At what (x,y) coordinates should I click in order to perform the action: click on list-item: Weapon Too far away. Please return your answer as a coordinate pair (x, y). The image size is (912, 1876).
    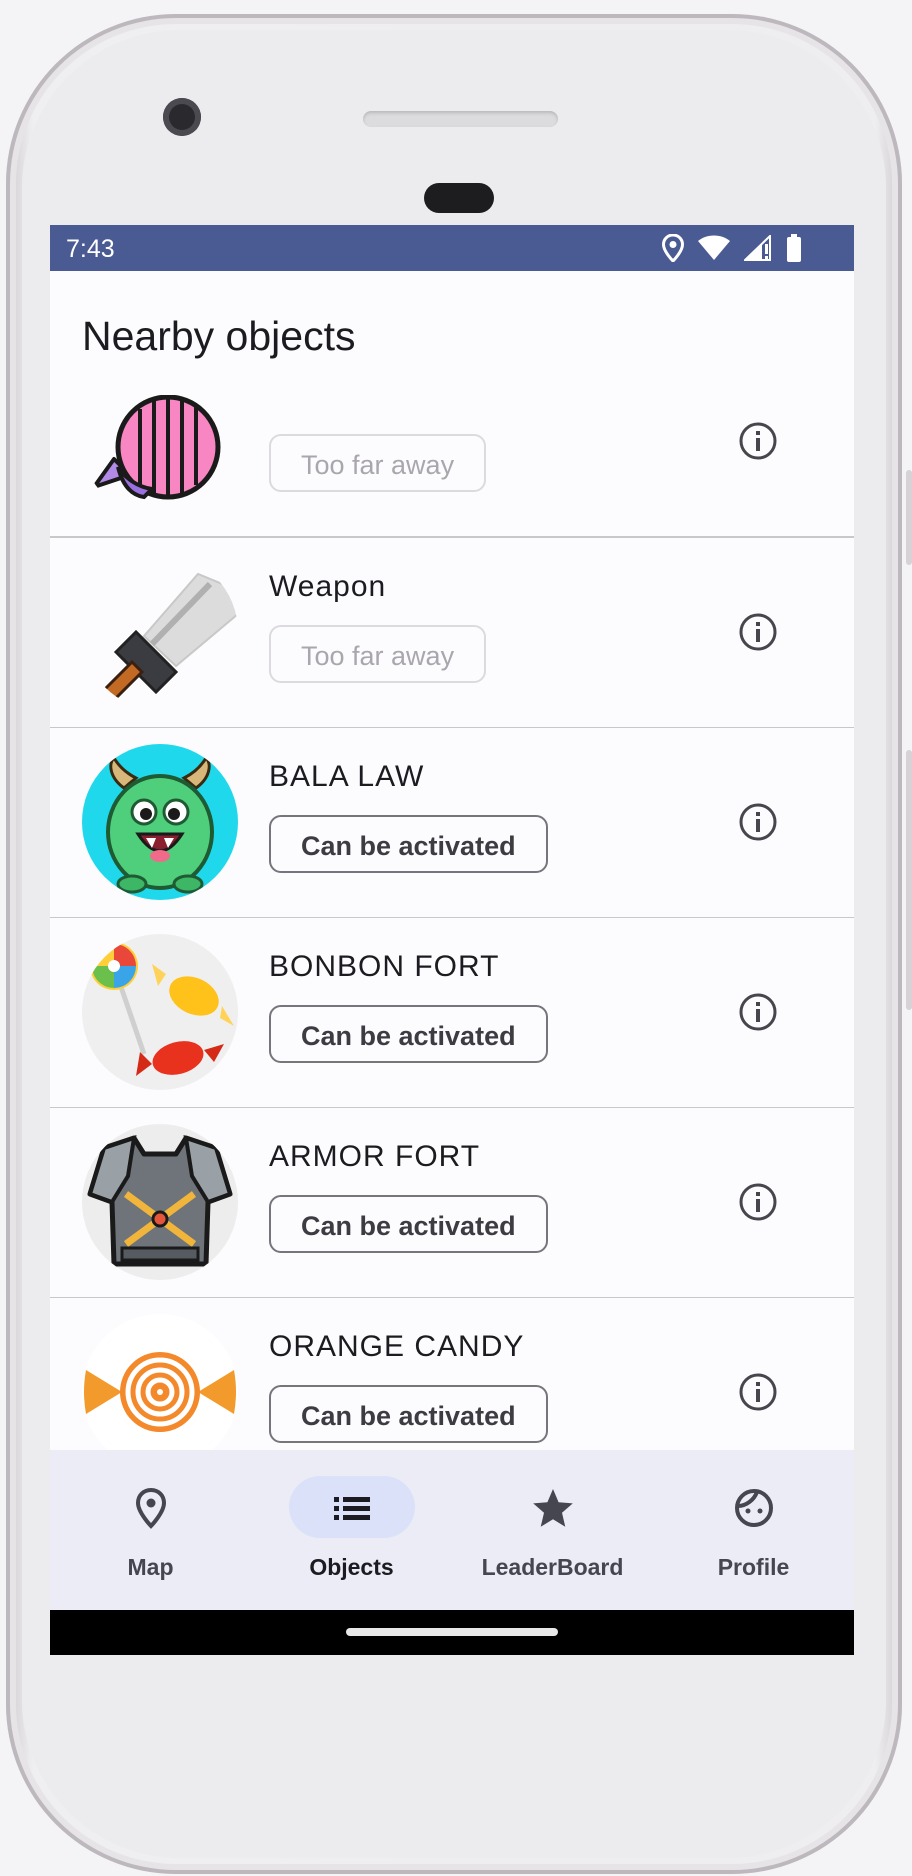
    Looking at the image, I should click on (452, 633).